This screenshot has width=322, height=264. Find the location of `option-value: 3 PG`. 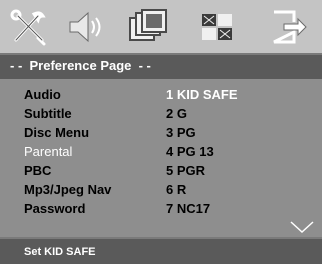

option-value: 3 PG is located at coordinates (181, 132).